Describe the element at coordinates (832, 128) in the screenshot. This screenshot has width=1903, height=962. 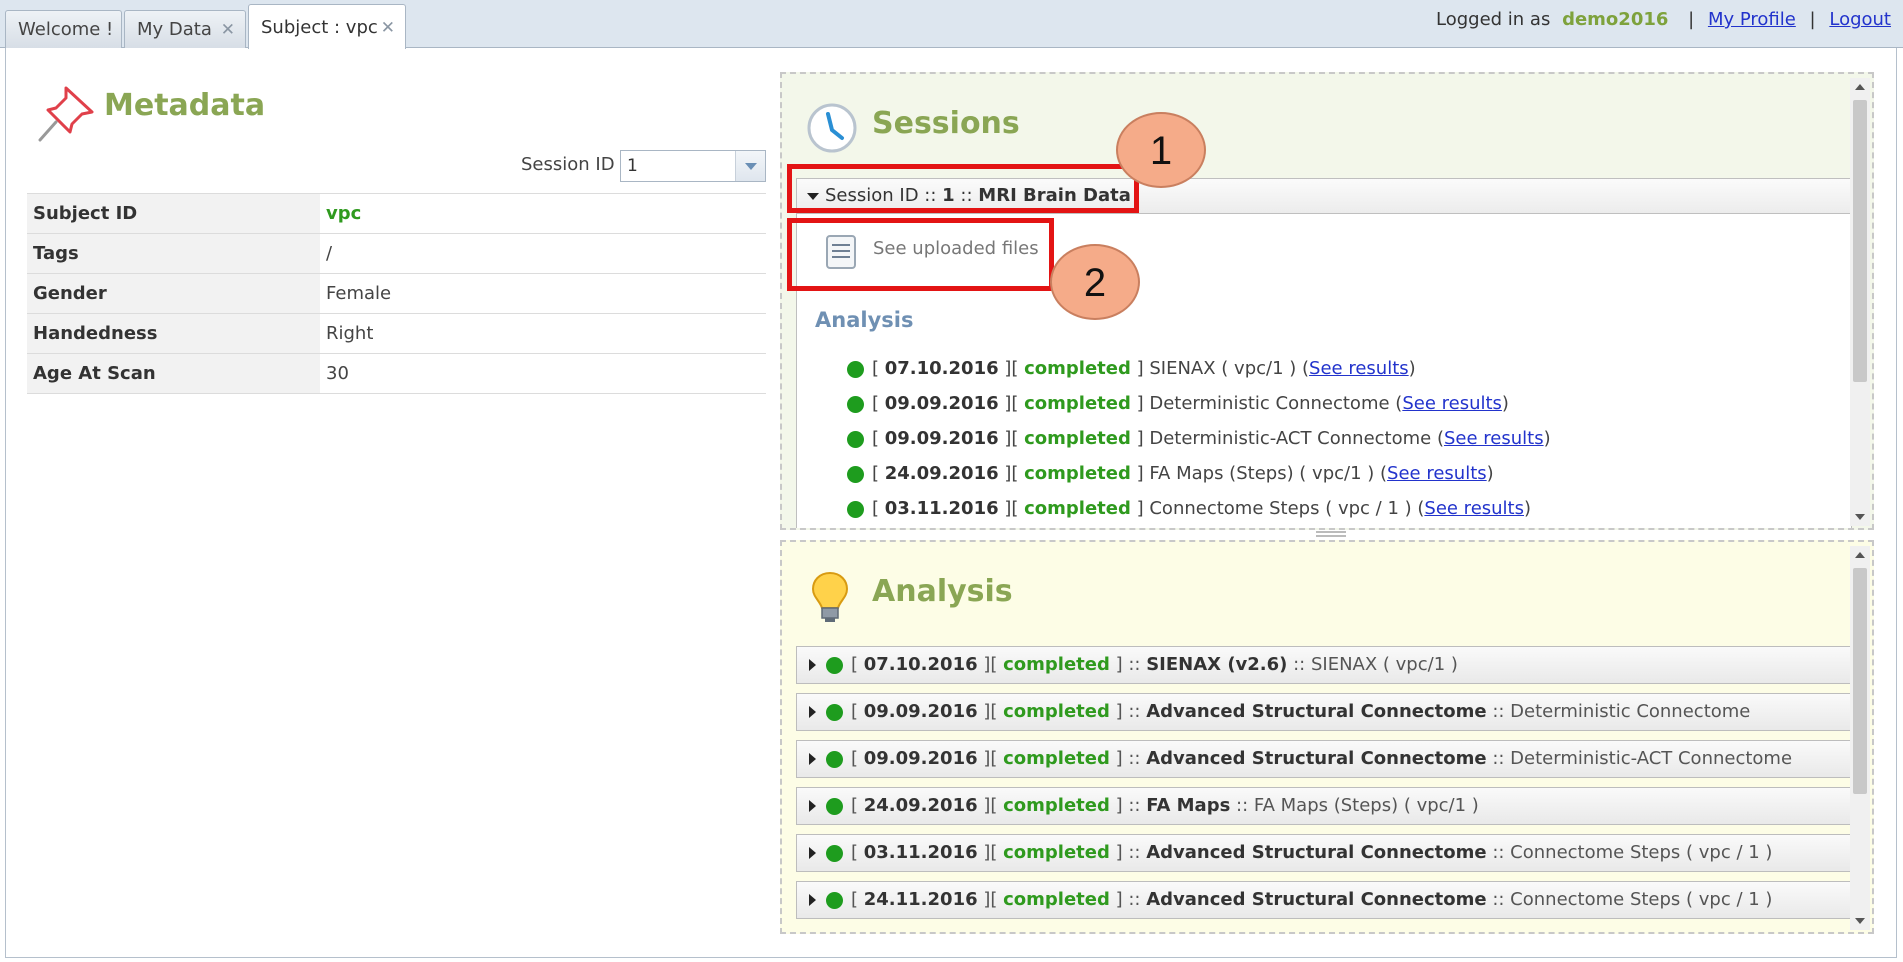
I see `clock-icon` at that location.